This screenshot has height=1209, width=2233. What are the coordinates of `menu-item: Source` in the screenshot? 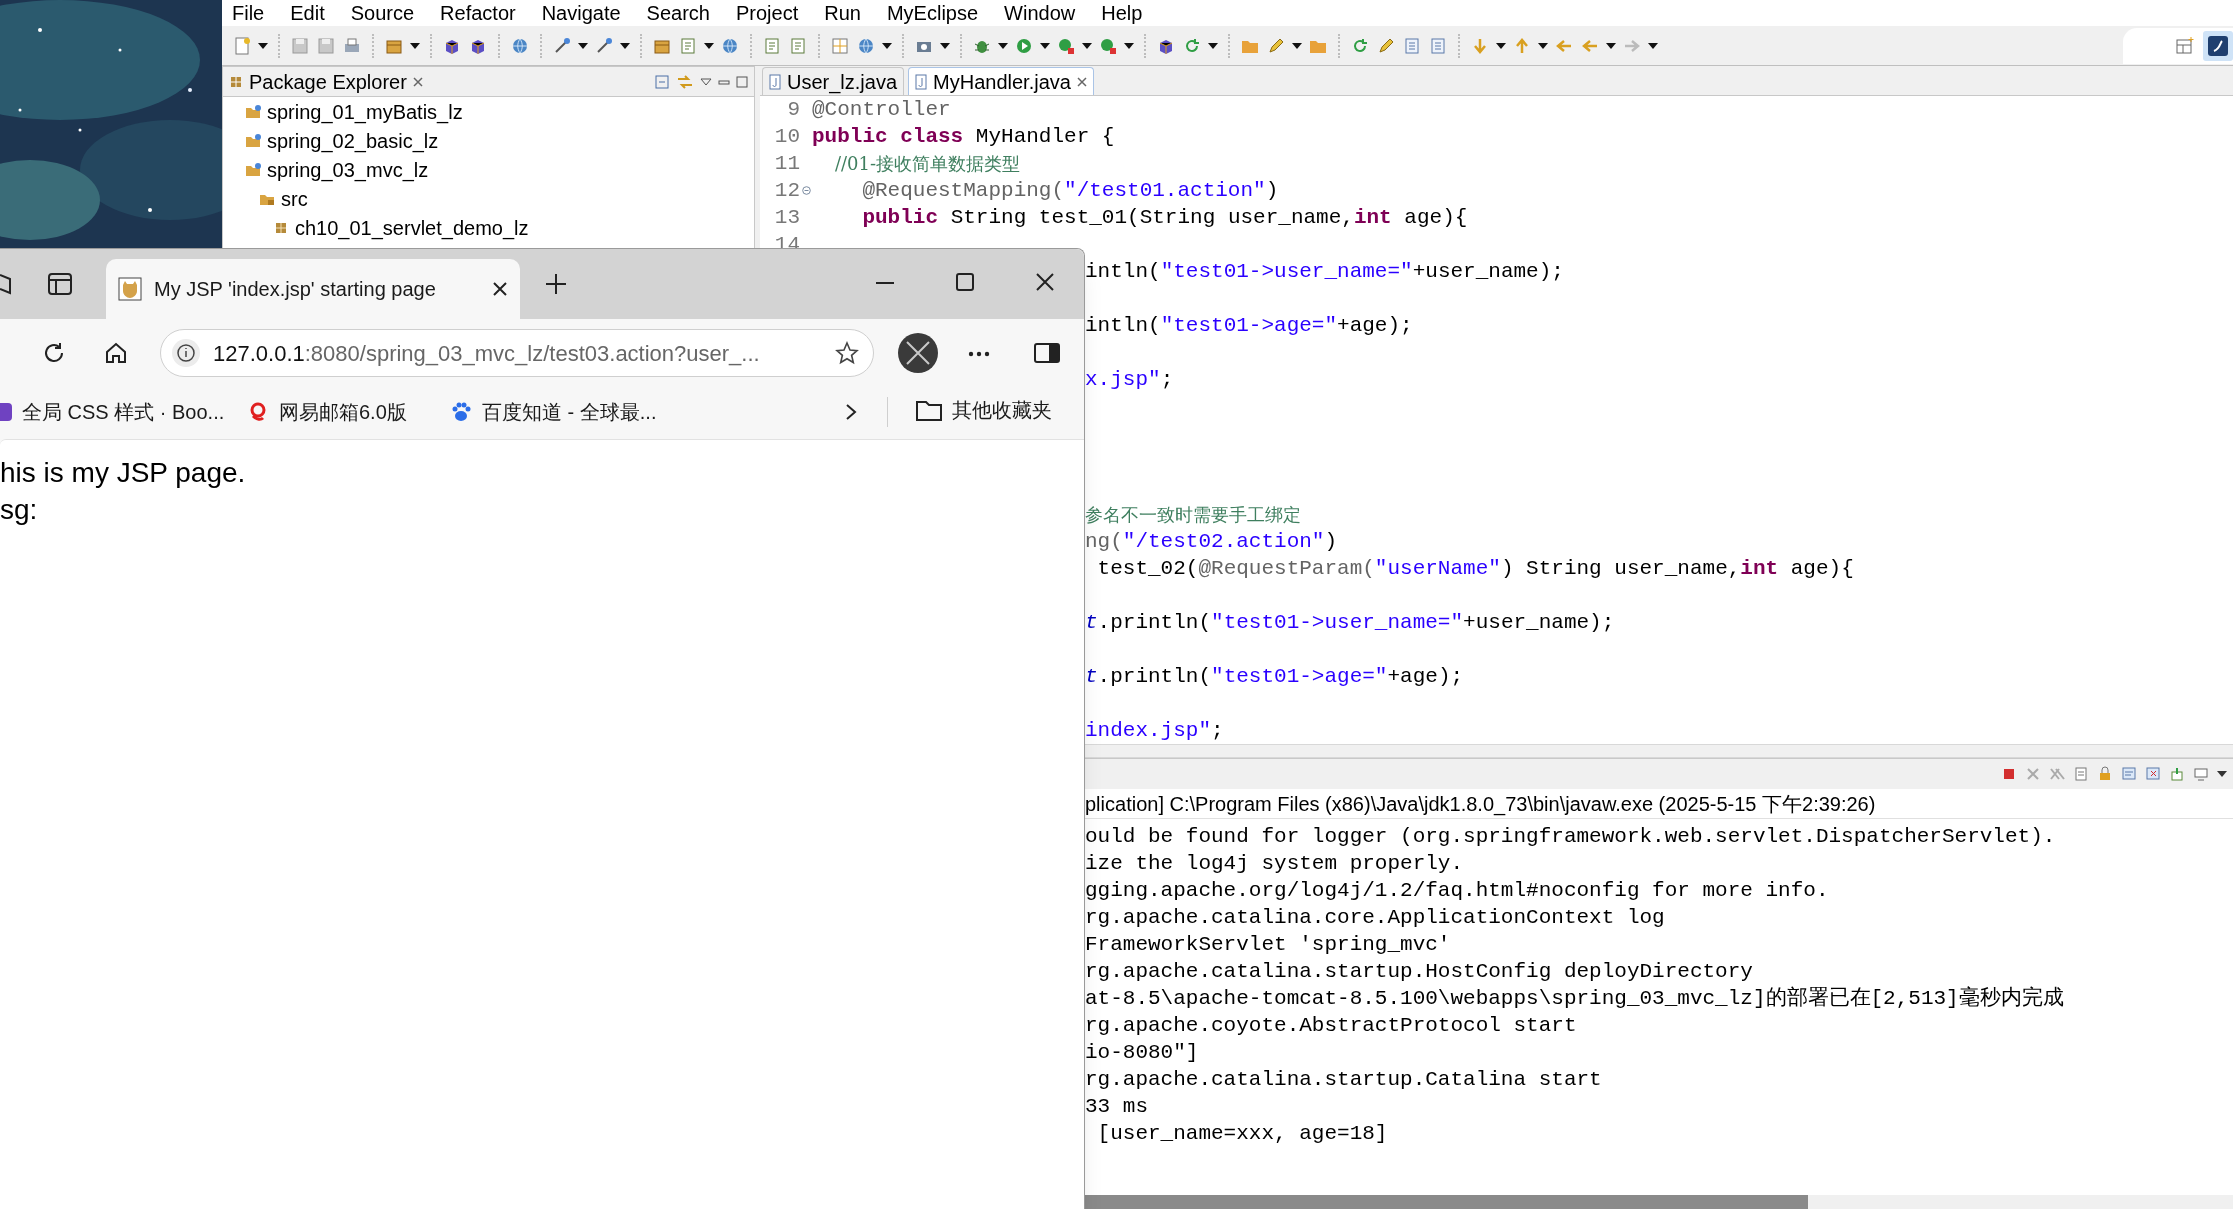 It's located at (382, 13).